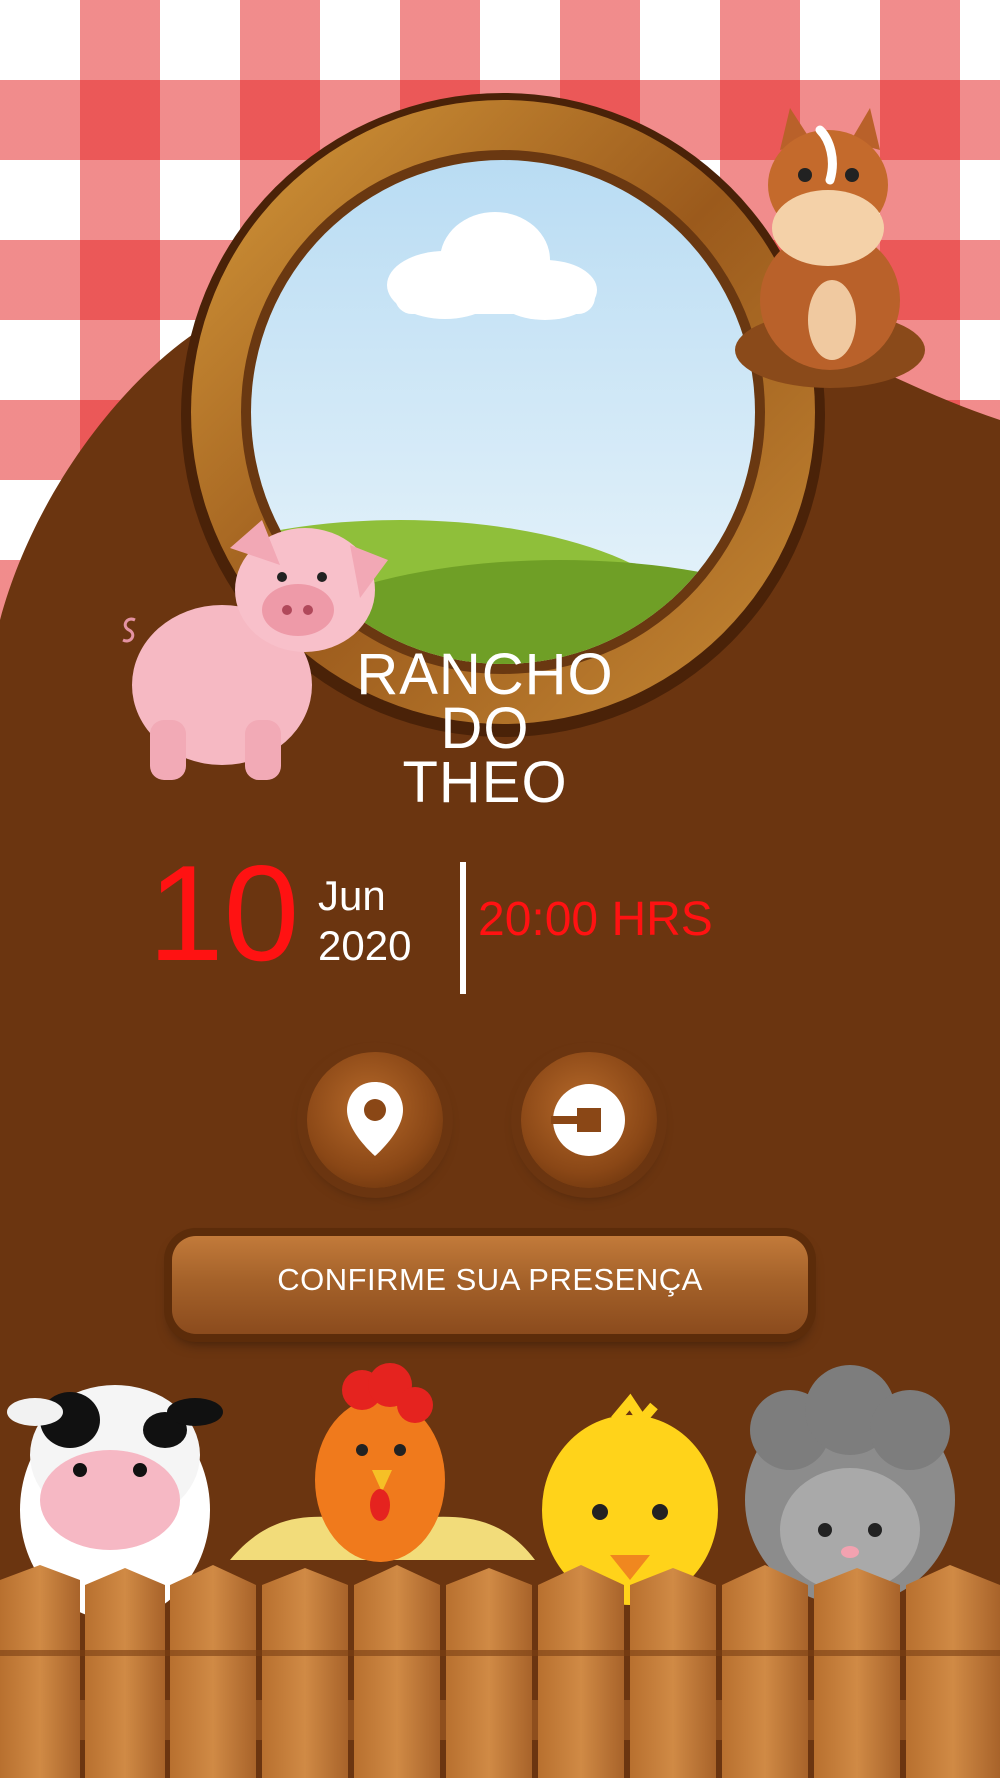 The height and width of the screenshot is (1778, 1000). I want to click on date-time-divider, so click(463, 928).